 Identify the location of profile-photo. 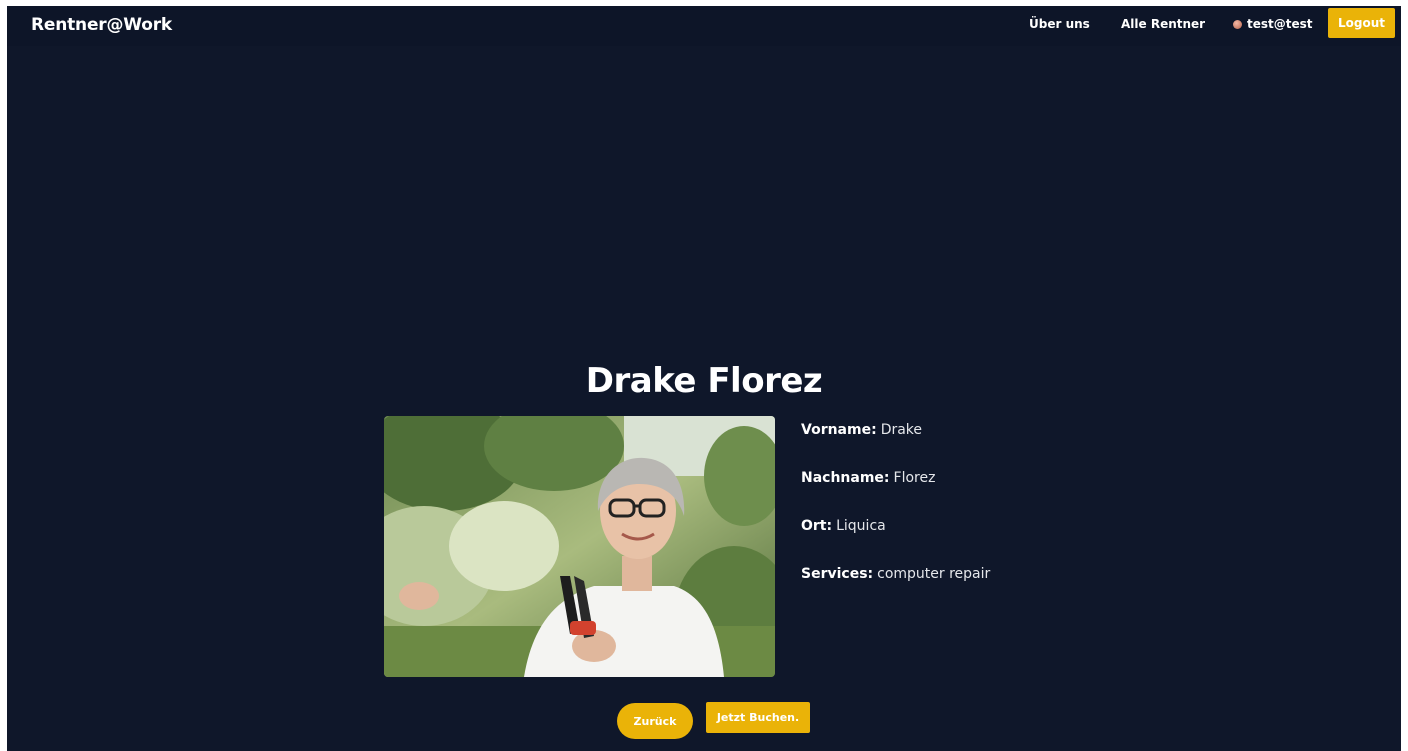
(579, 546).